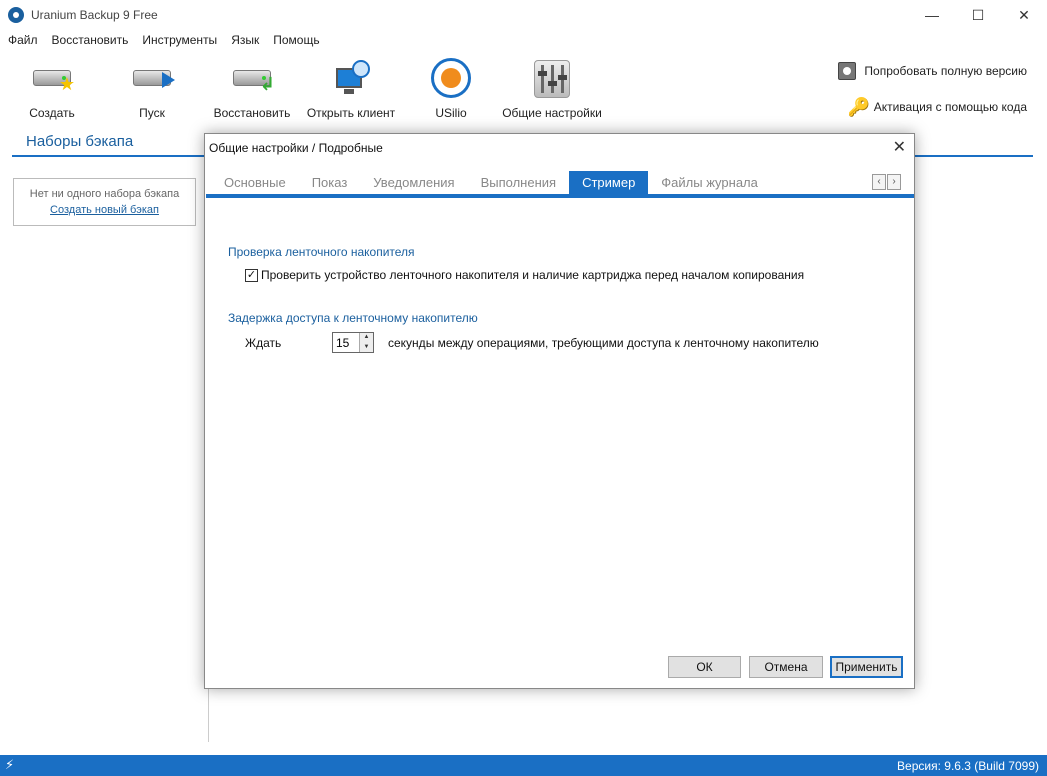 The height and width of the screenshot is (776, 1047). Describe the element at coordinates (346, 342) in the screenshot. I see `wait-seconds-input` at that location.